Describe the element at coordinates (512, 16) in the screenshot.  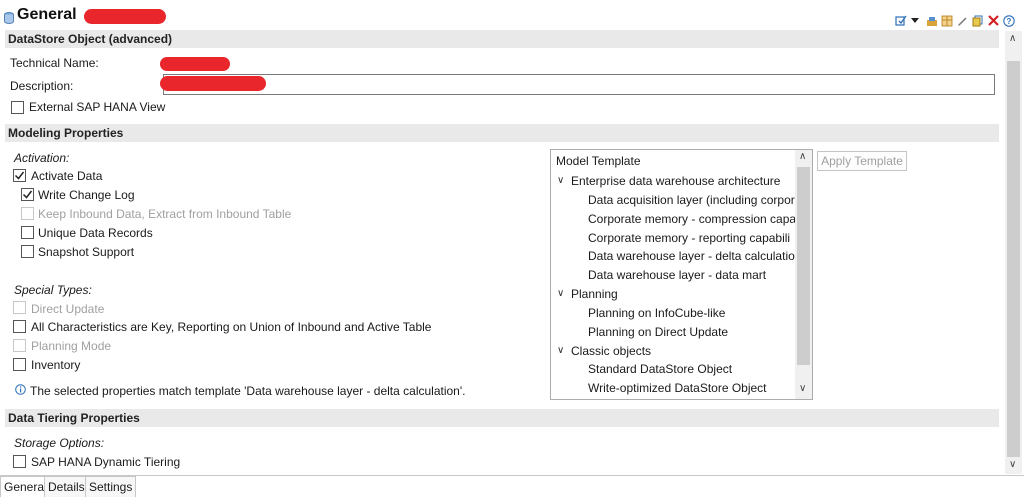
I see `editor-header: General ?` at that location.